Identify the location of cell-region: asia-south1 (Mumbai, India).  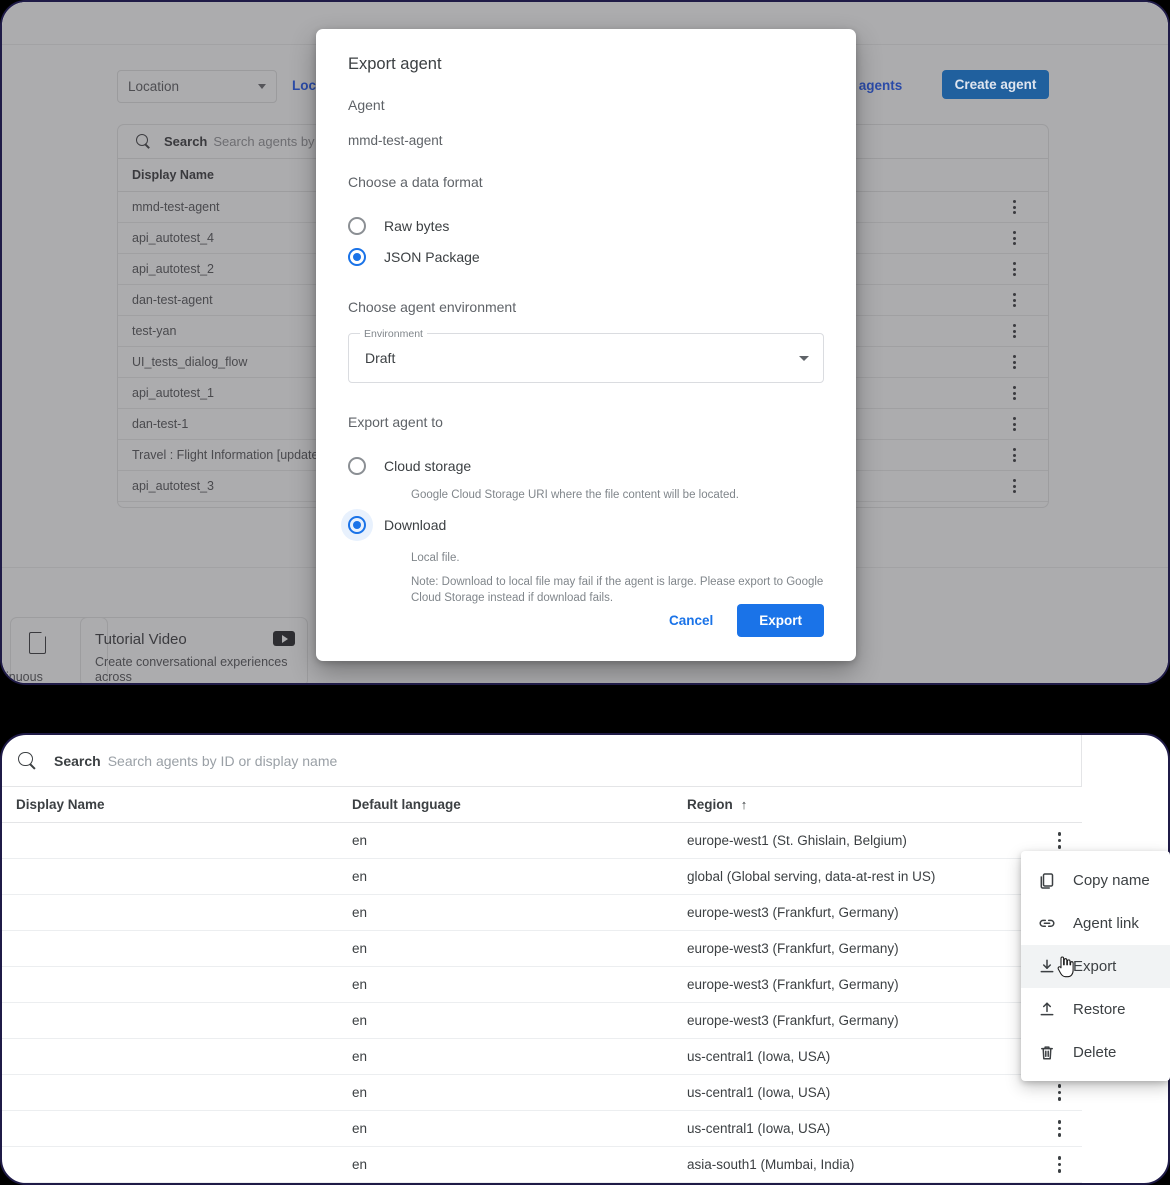
(771, 1164).